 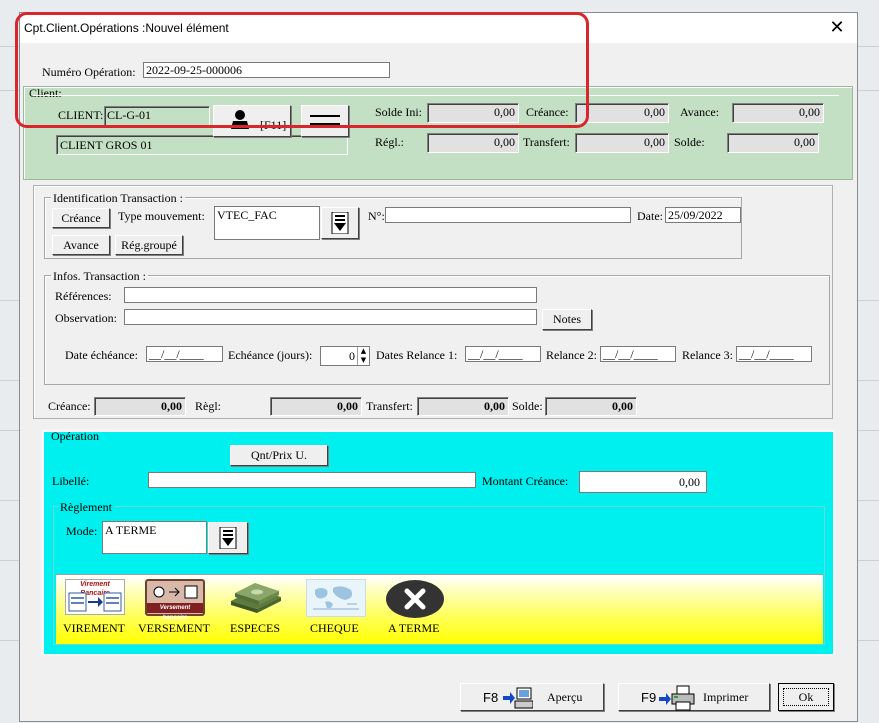 I want to click on date-field: 25/09/2022, so click(x=703, y=215).